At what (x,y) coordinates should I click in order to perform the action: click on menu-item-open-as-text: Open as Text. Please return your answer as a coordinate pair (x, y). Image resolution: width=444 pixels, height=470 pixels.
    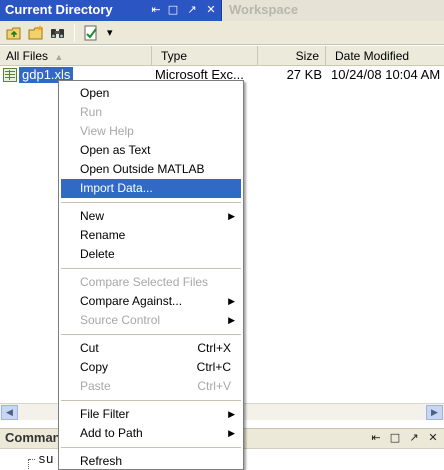
    Looking at the image, I should click on (151, 150).